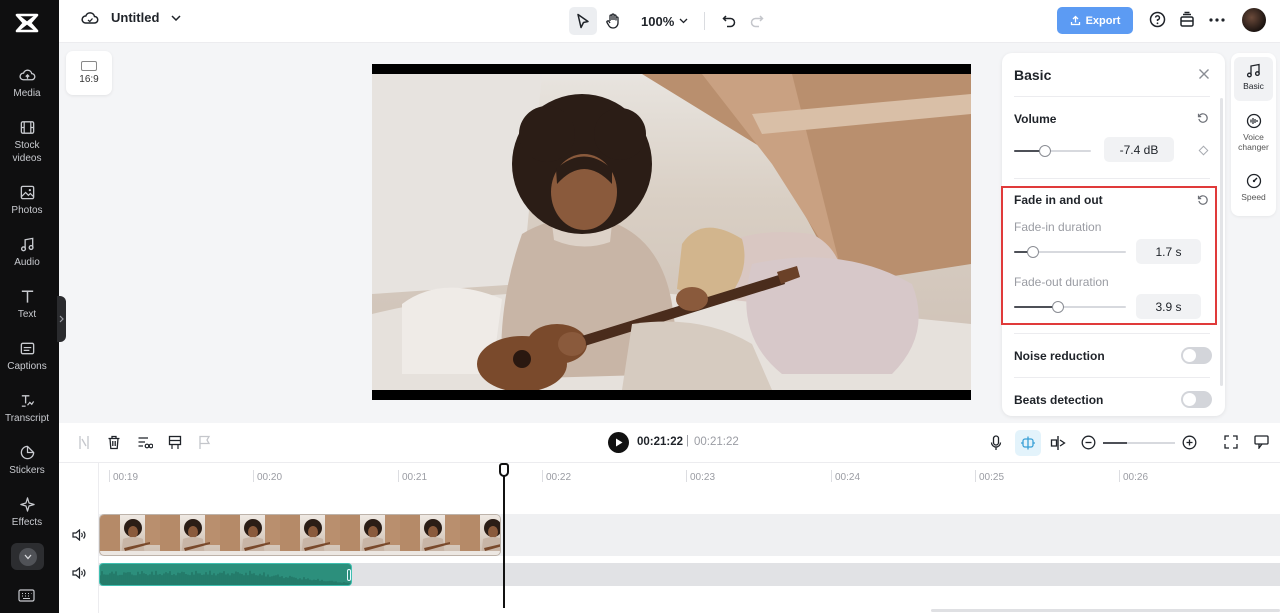 The image size is (1280, 613). Describe the element at coordinates (1095, 20) in the screenshot. I see `export-button: Export` at that location.